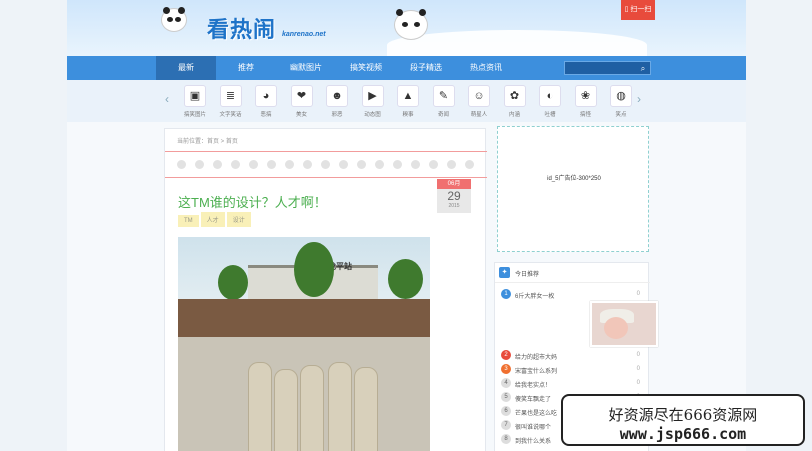 Image resolution: width=812 pixels, height=451 pixels. I want to click on category-item-12: ◍ 笑点, so click(621, 101).